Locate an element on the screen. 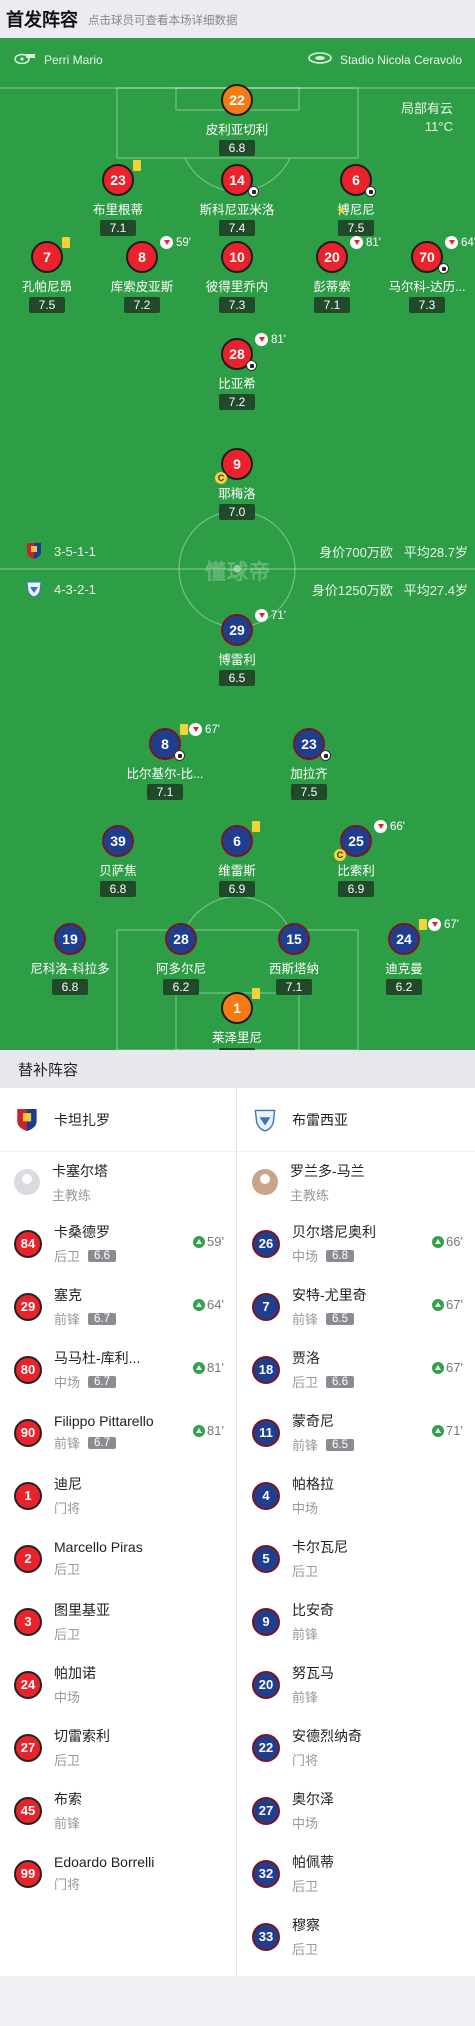 This screenshot has height=2026, width=475. sub-name: 图里基亚 is located at coordinates (82, 1610).